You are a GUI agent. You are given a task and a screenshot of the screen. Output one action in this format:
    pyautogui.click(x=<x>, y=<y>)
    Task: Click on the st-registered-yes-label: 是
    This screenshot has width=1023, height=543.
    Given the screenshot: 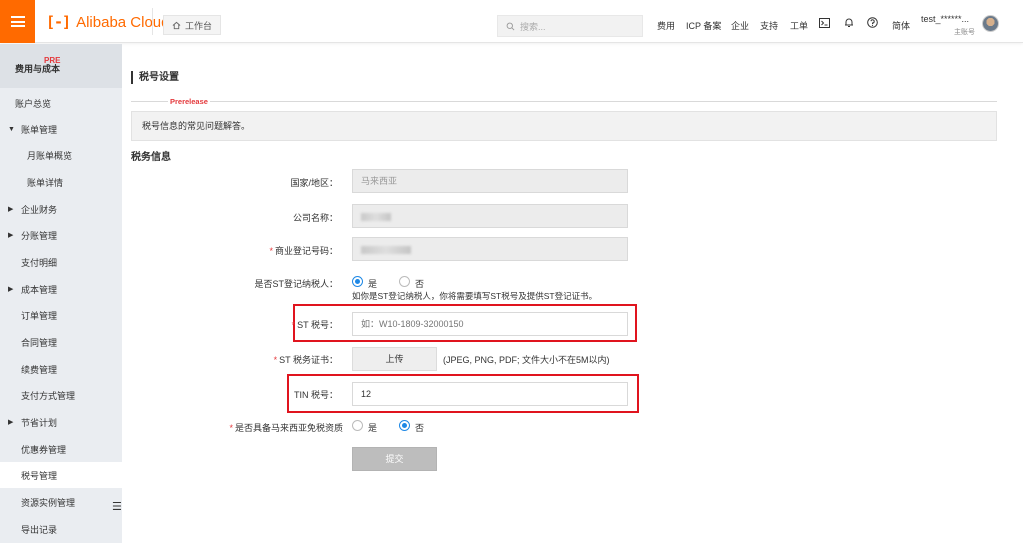 What is the action you would take?
    pyautogui.click(x=372, y=283)
    